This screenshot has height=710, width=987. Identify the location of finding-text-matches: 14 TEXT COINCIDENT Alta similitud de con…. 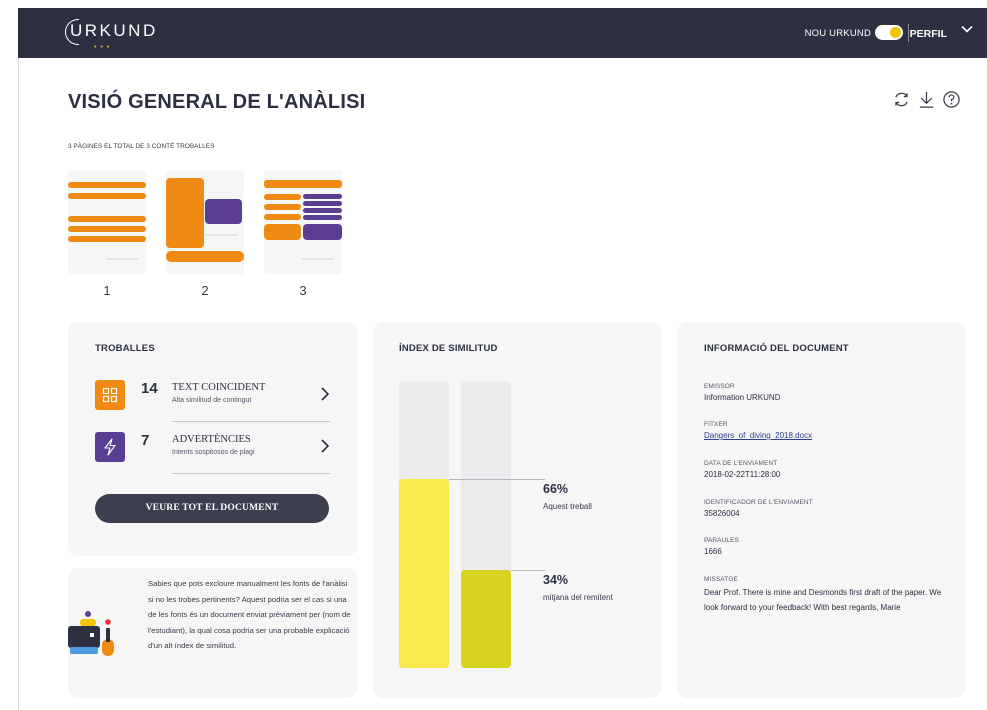
(215, 403).